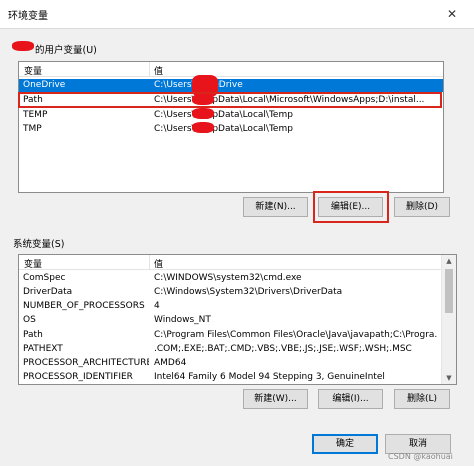  I want to click on title-bar: 环境变量 ✕, so click(237, 14).